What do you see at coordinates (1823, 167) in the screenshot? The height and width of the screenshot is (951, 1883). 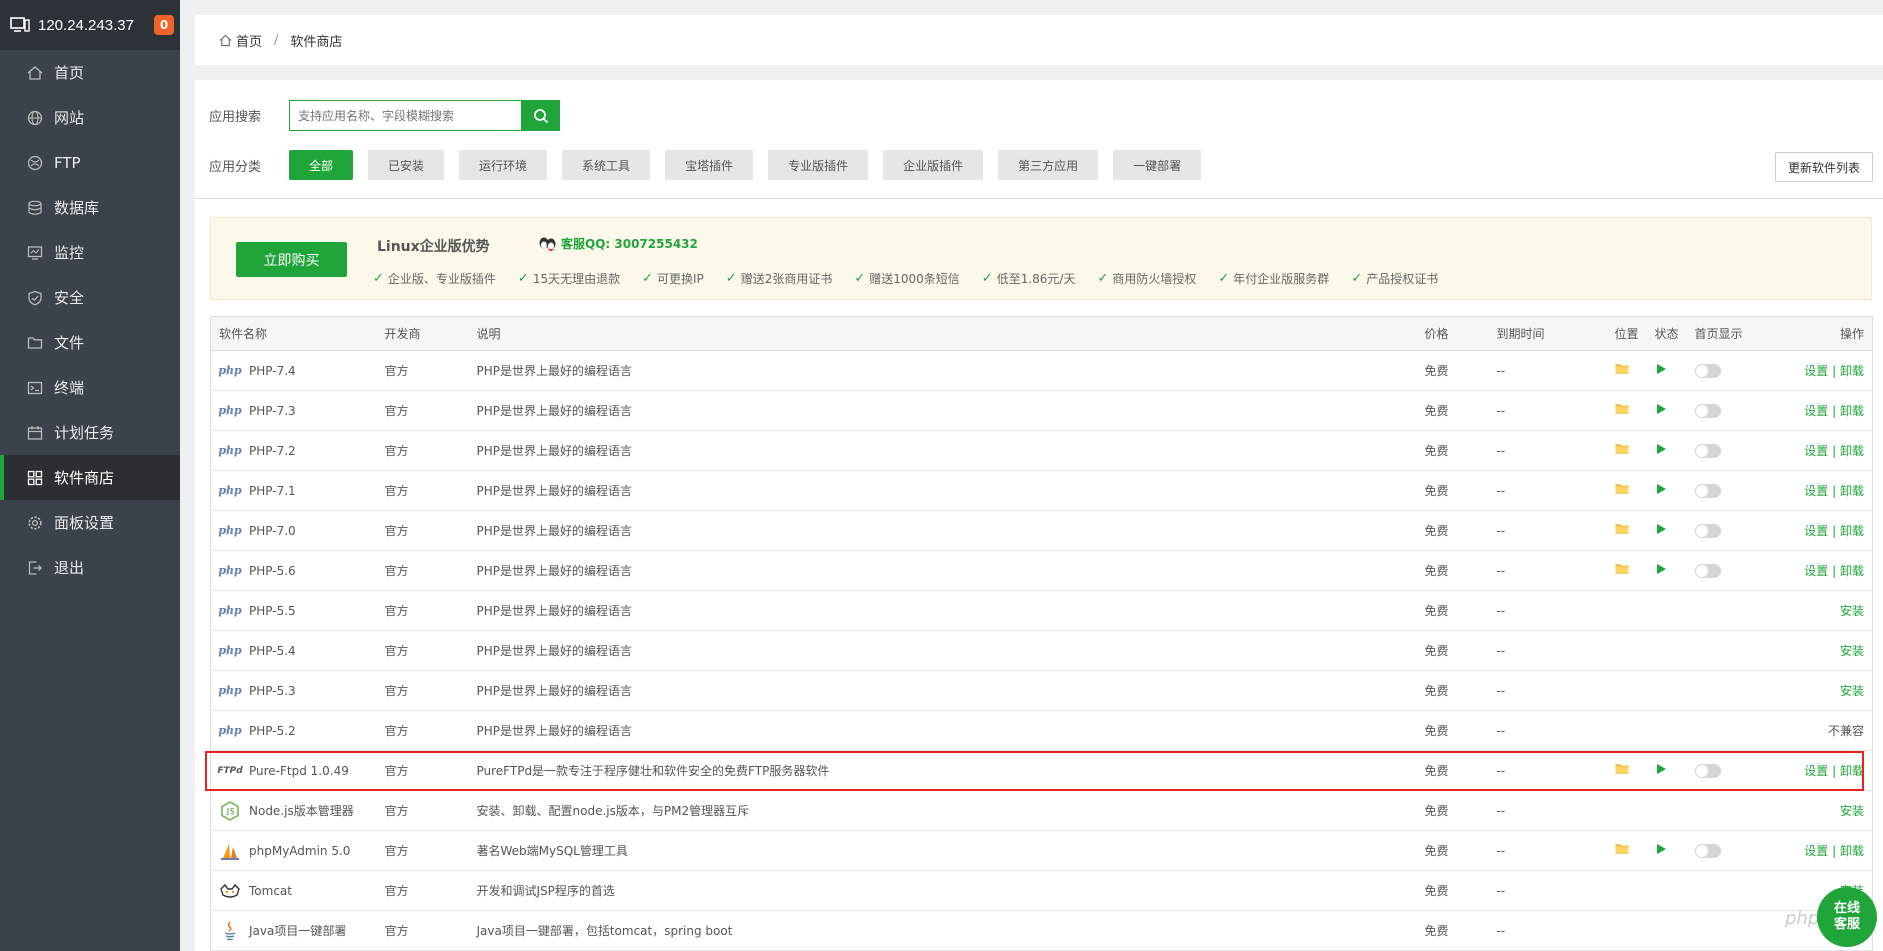 I see `refresh-software-list-button: 更新软件列表` at bounding box center [1823, 167].